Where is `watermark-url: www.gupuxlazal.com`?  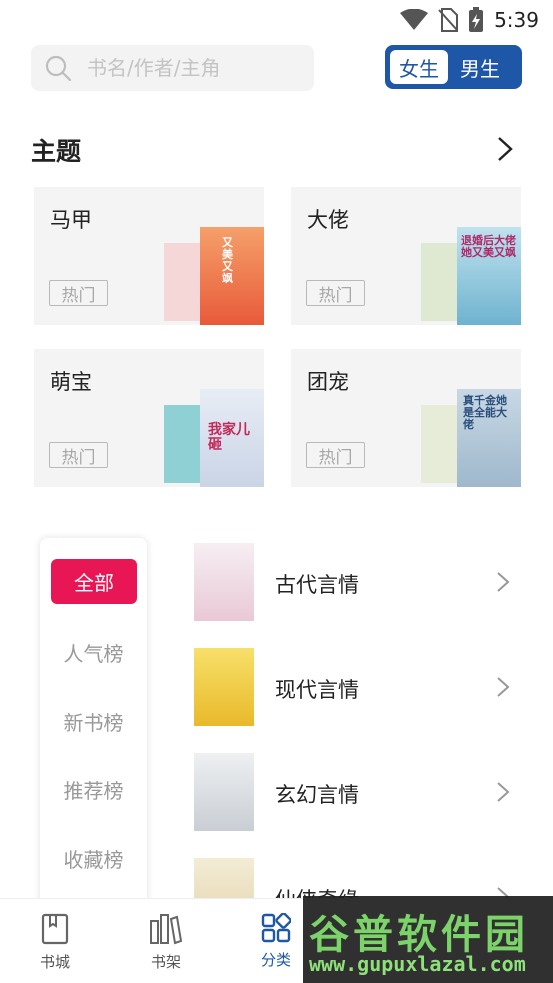 watermark-url: www.gupuxlazal.com is located at coordinates (417, 964).